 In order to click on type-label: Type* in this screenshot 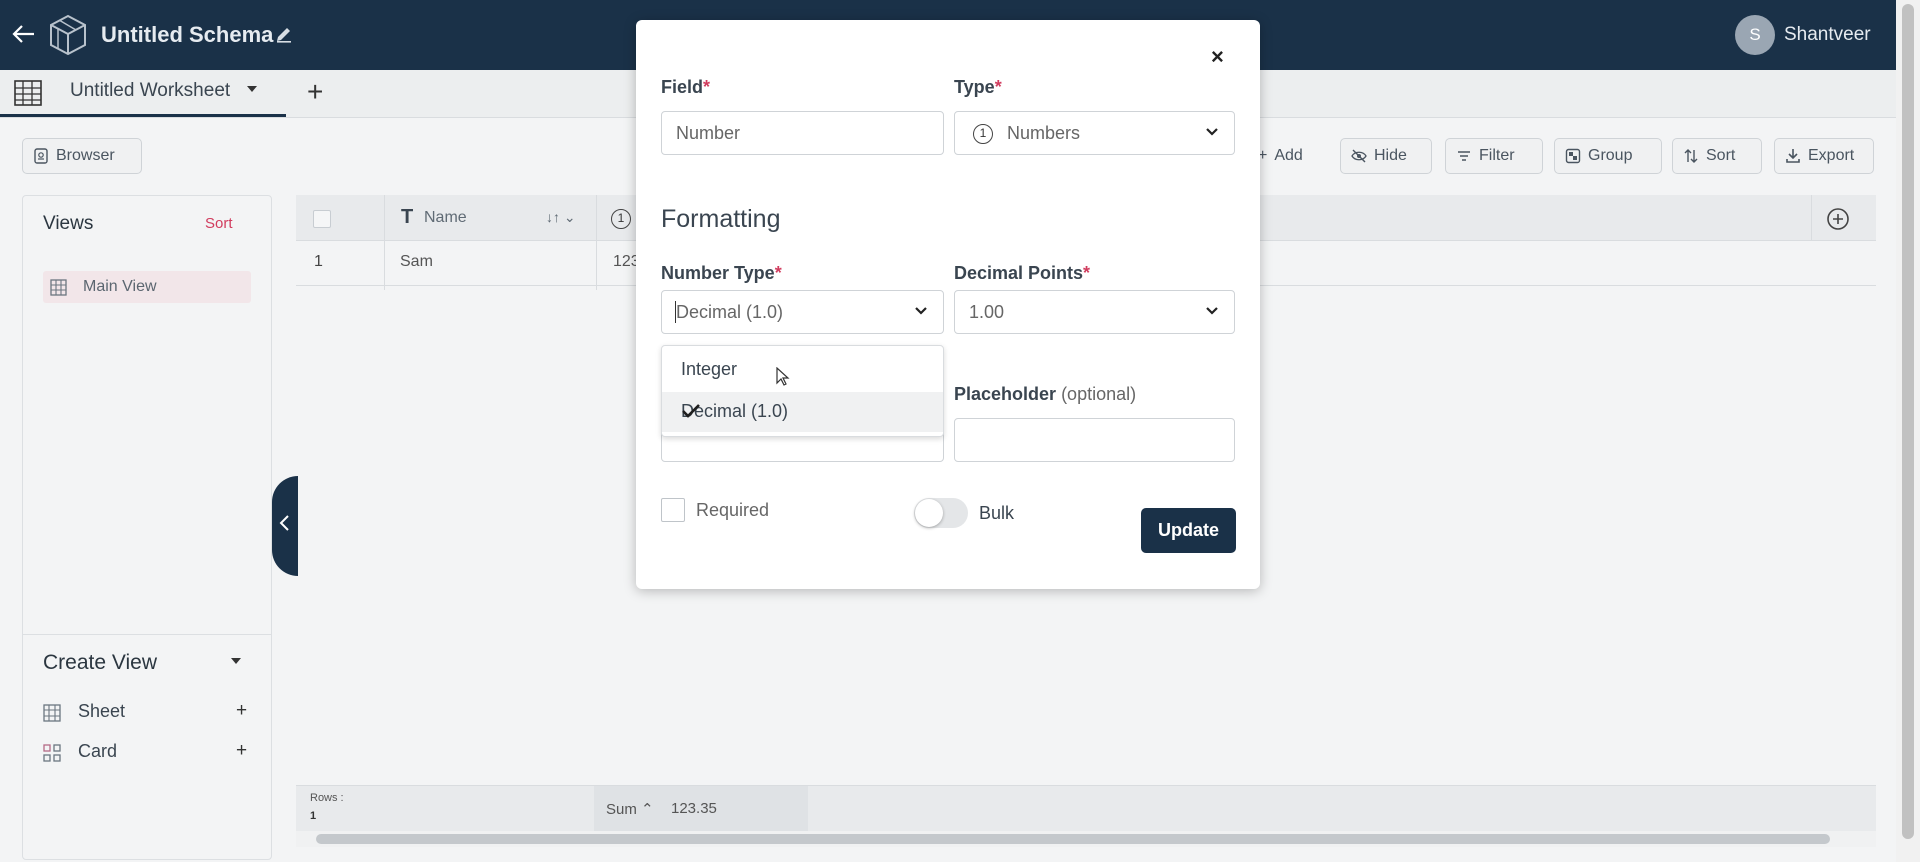, I will do `click(978, 87)`.